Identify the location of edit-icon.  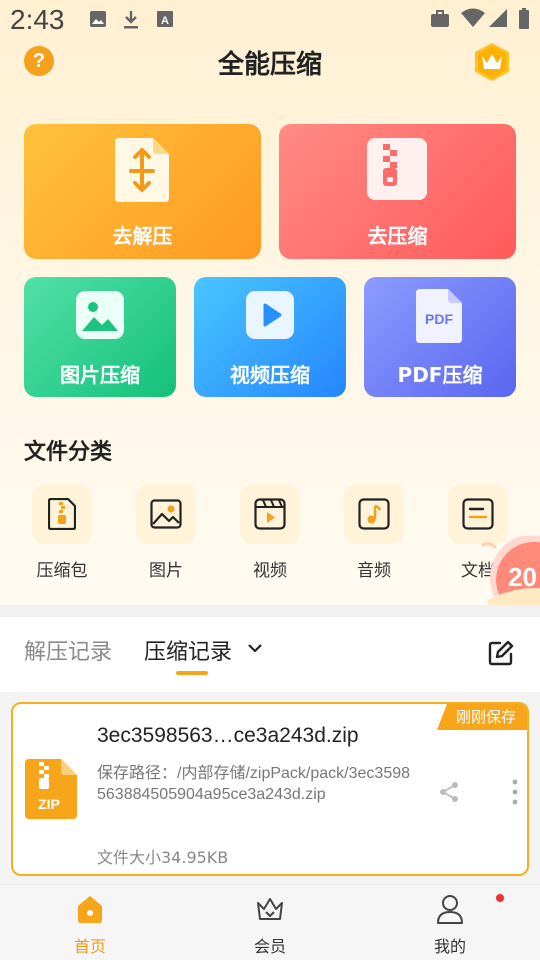
(501, 653).